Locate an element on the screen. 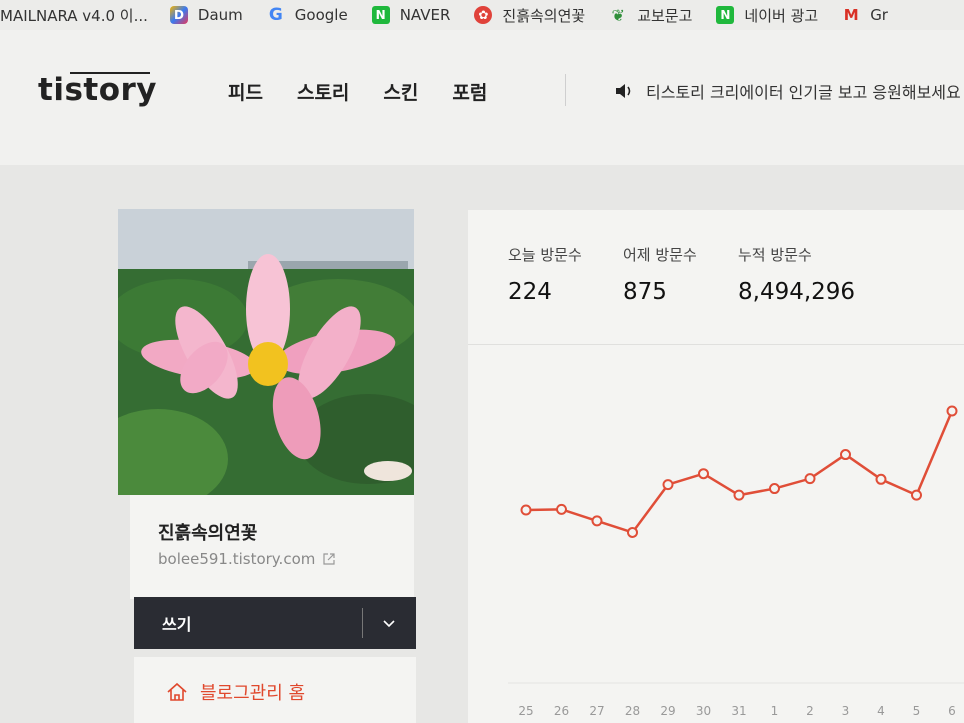 The width and height of the screenshot is (964, 723). x-tick-label: 2 is located at coordinates (810, 711).